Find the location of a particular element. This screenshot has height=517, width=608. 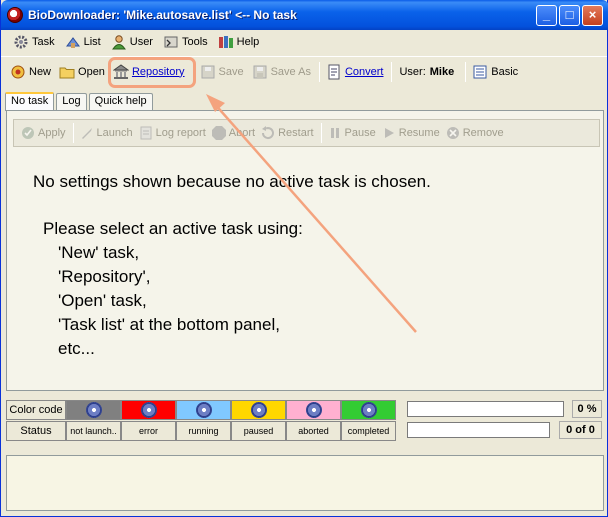

abort-button: Abort is located at coordinates (235, 133).